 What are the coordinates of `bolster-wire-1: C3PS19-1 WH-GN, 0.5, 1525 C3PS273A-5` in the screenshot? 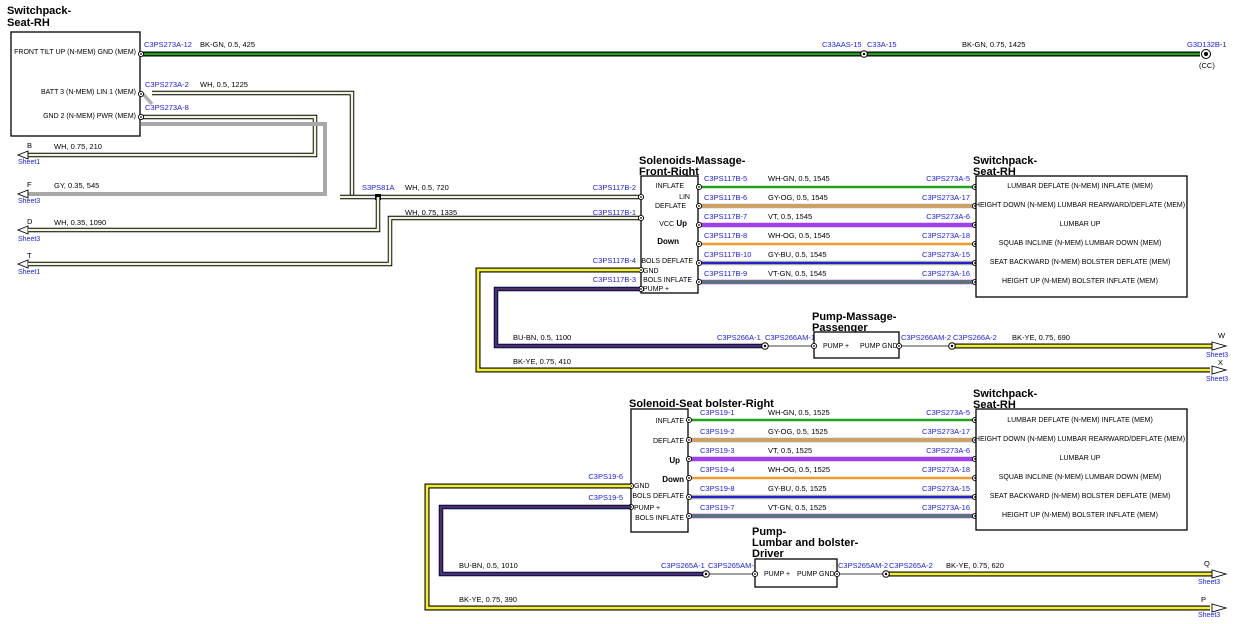 It's located at (832, 416).